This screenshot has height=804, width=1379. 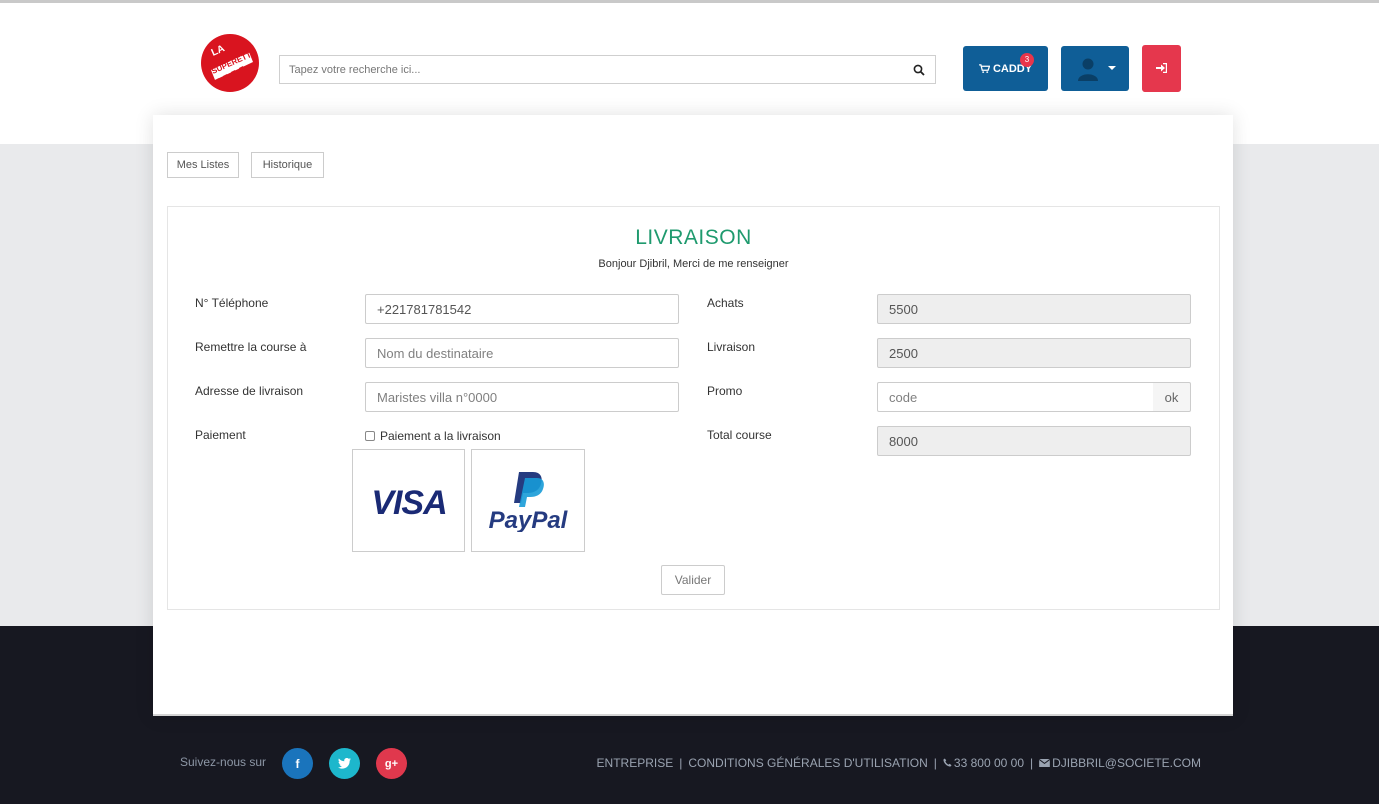 I want to click on total-field: 8000, so click(x=1034, y=441).